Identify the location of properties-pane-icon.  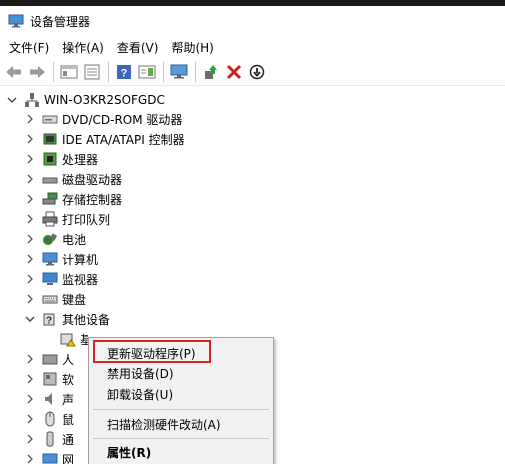
(69, 72).